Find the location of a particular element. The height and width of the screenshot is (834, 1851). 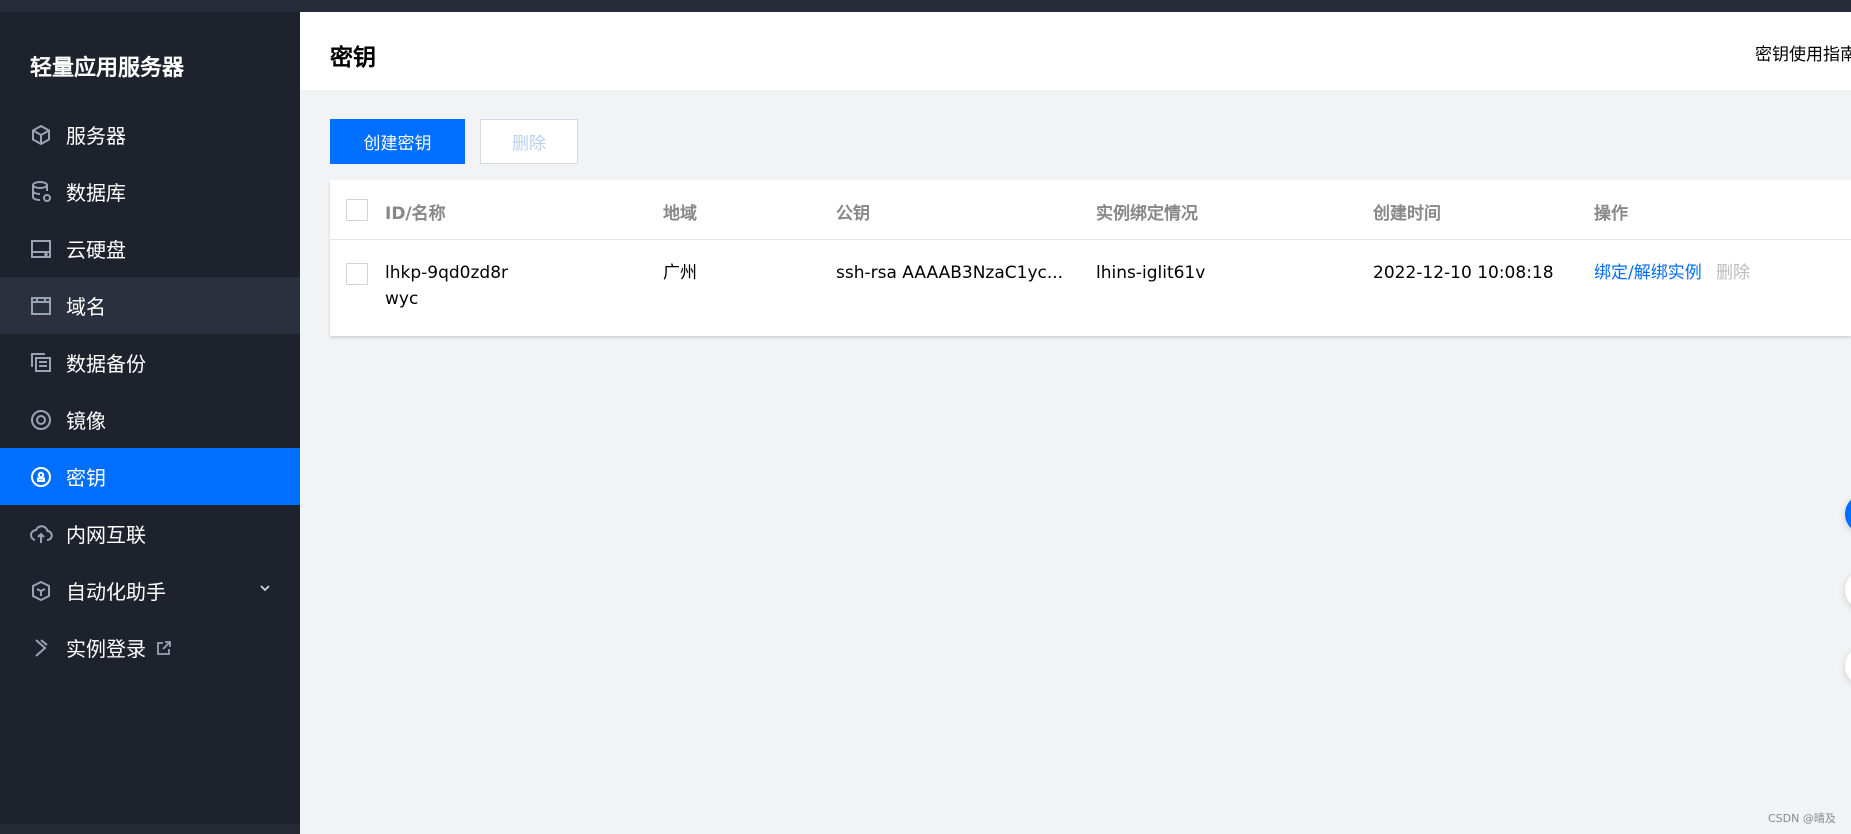

sidebar-item-label: 自动化助手 is located at coordinates (116, 592).